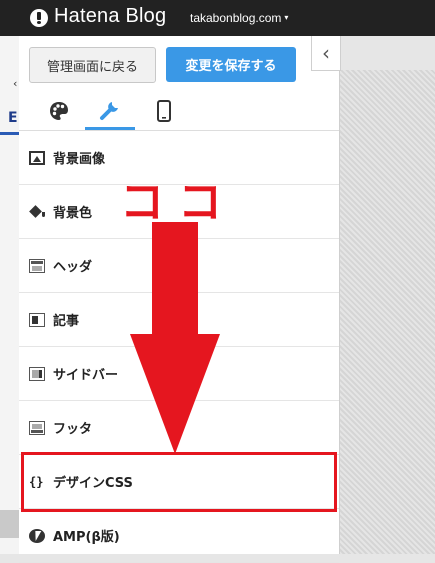  I want to click on bolt-icon, so click(37, 535).